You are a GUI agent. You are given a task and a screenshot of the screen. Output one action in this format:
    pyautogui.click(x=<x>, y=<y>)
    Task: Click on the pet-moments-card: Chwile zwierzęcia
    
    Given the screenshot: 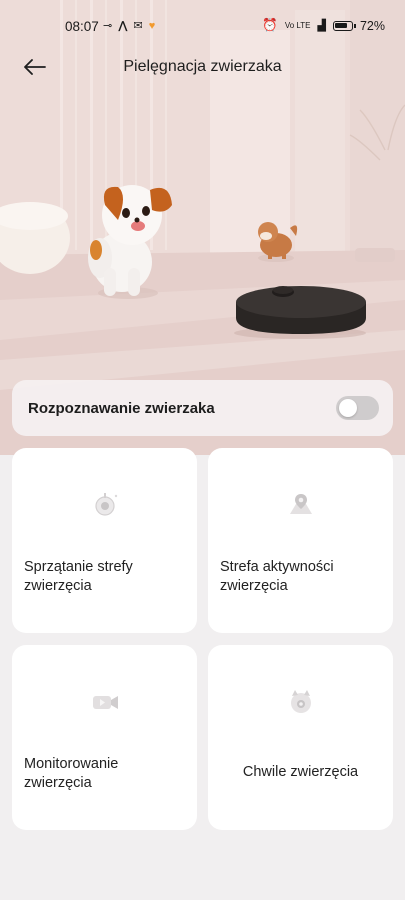 What is the action you would take?
    pyautogui.click(x=300, y=737)
    